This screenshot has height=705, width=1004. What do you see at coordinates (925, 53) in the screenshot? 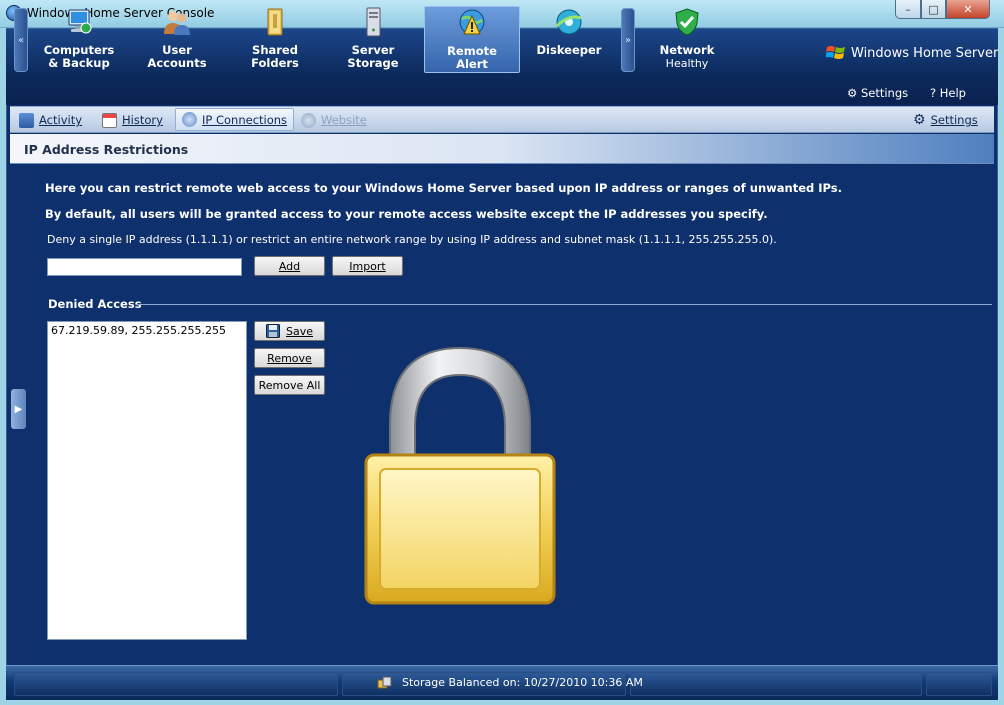
I see `brand-name: Windows Home Server` at bounding box center [925, 53].